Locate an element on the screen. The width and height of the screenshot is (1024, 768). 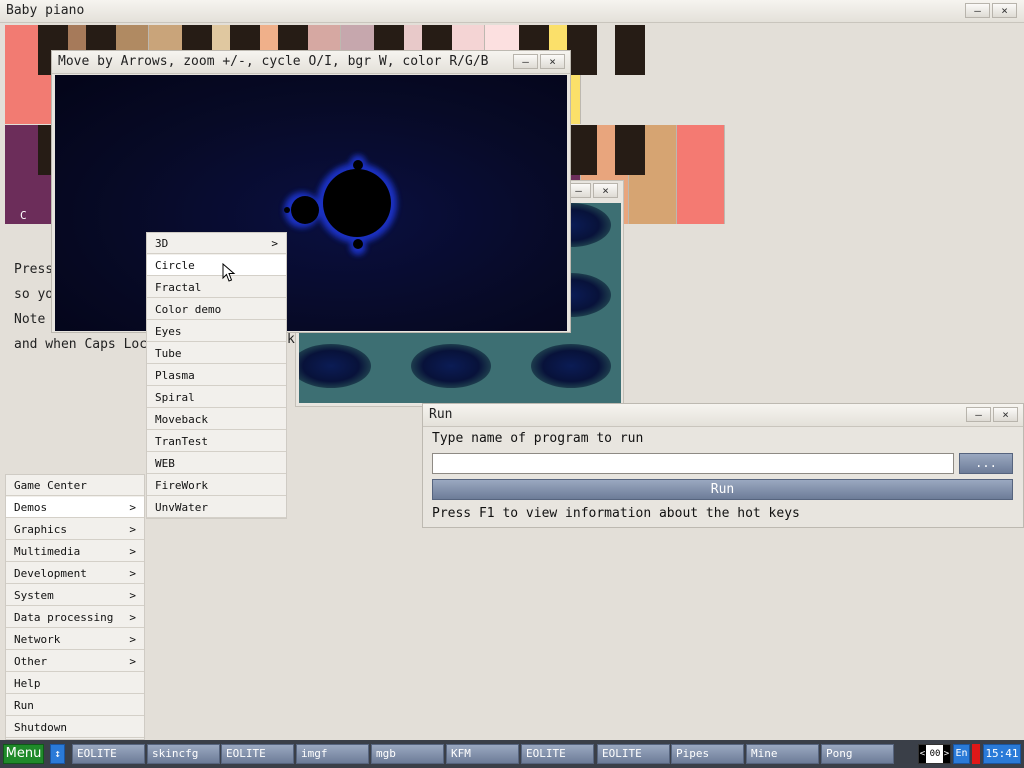
start-menu-item: Game Center is located at coordinates (75, 485).